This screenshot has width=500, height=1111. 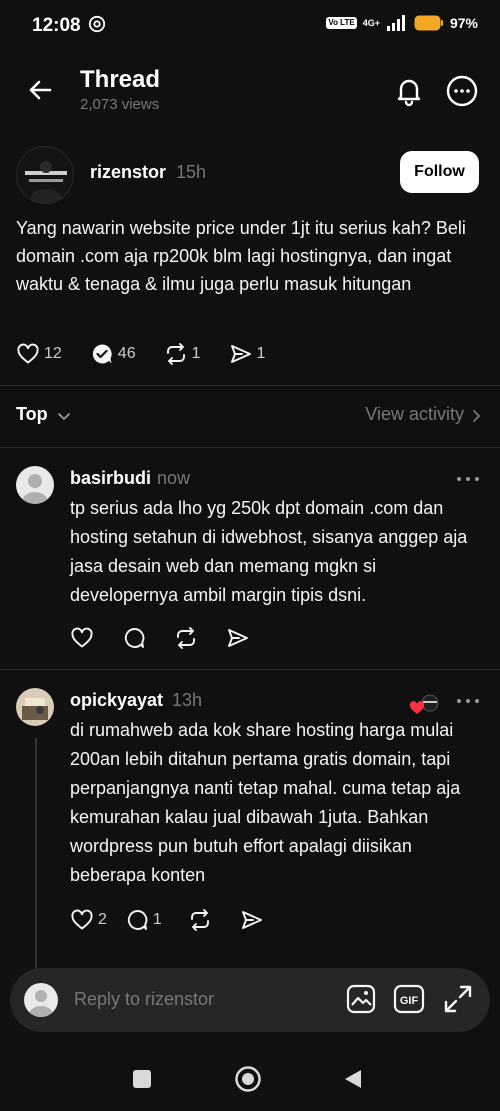 I want to click on comment-button, so click(x=134, y=638).